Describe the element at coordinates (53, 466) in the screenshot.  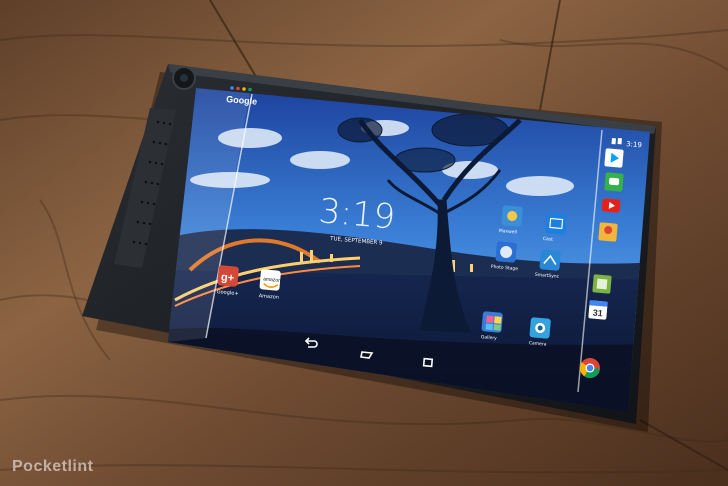
I see `pocketlint-watermark: Pocketlint` at that location.